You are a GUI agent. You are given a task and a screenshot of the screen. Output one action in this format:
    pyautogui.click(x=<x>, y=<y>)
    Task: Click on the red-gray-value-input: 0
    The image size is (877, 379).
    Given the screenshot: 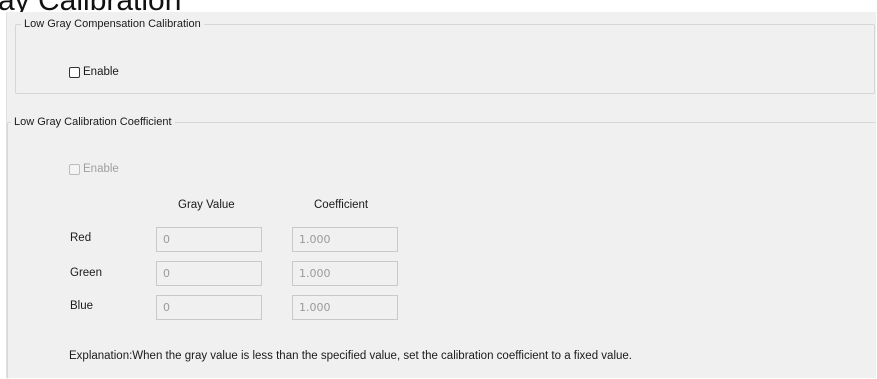 What is the action you would take?
    pyautogui.click(x=209, y=239)
    